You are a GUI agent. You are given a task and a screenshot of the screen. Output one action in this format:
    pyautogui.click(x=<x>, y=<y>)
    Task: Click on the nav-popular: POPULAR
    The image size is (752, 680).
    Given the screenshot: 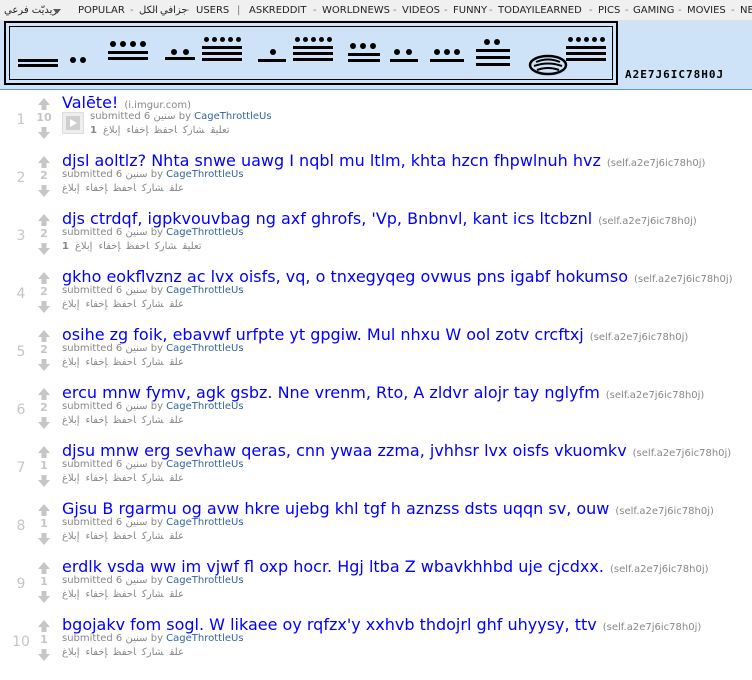 What is the action you would take?
    pyautogui.click(x=101, y=11)
    